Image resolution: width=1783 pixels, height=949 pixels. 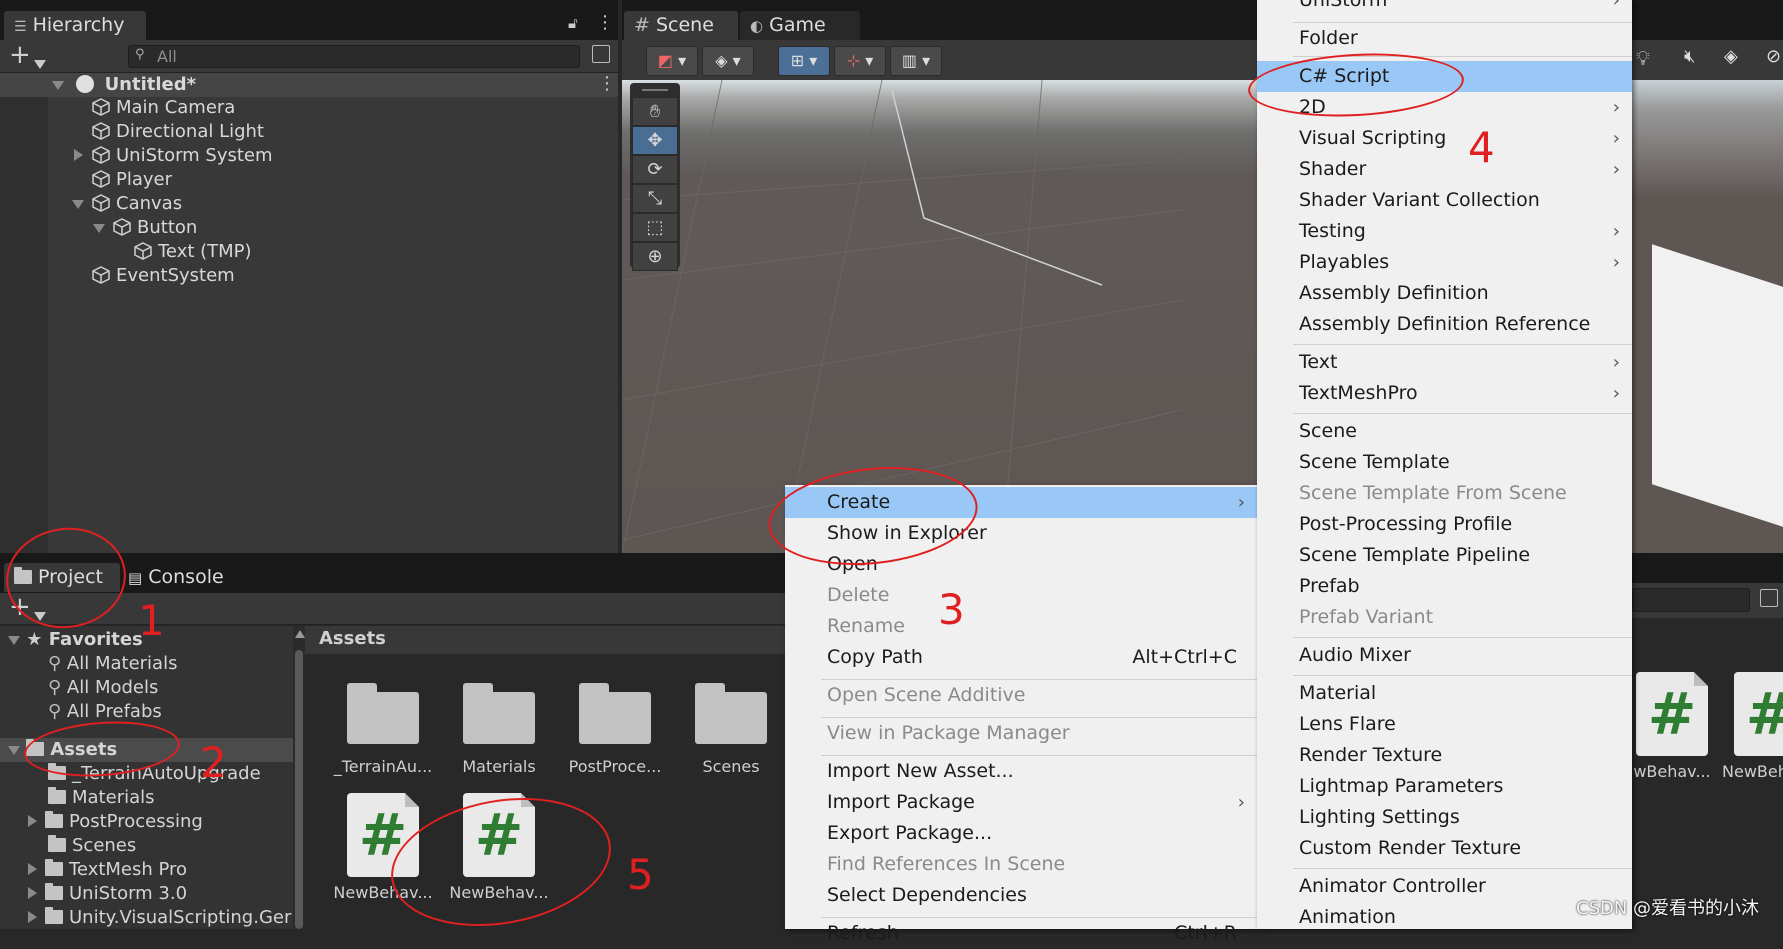 What do you see at coordinates (1444, 169) in the screenshot?
I see `menu-item-shader: Shader ›` at bounding box center [1444, 169].